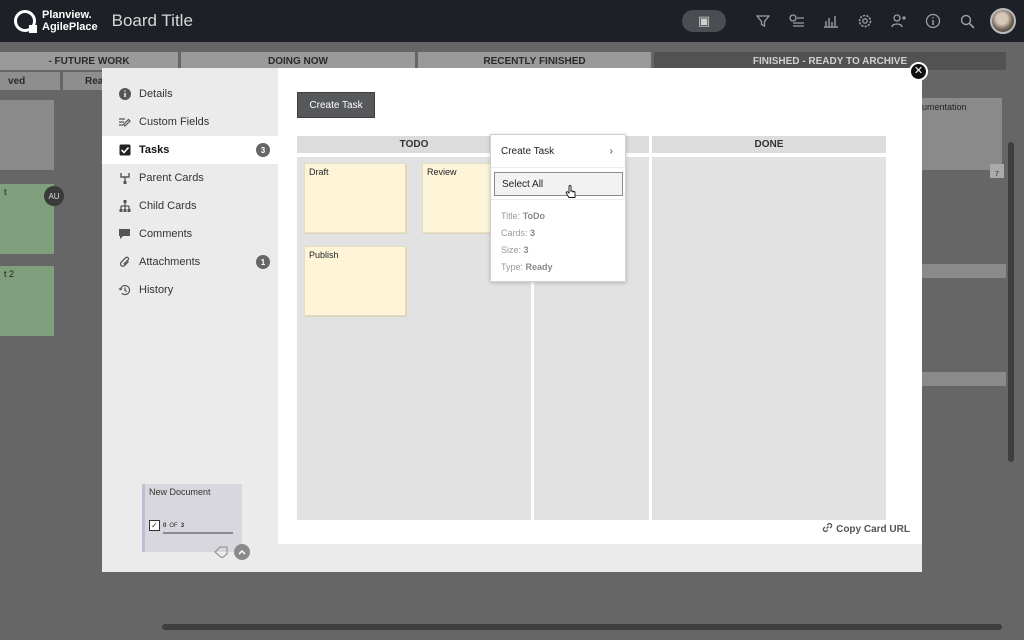  What do you see at coordinates (414, 144) in the screenshot?
I see `column-label: TODO` at bounding box center [414, 144].